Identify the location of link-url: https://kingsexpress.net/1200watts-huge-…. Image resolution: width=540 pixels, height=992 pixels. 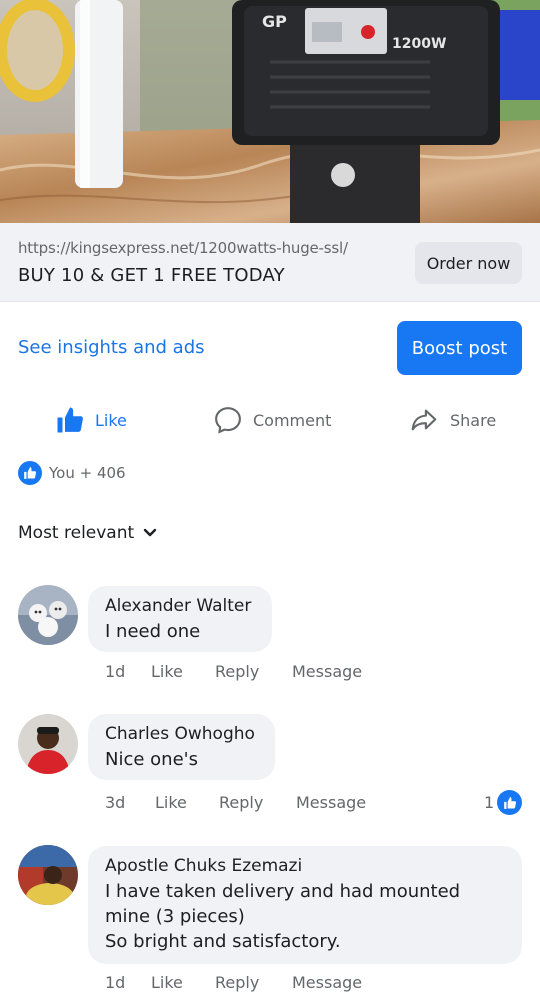
(183, 248).